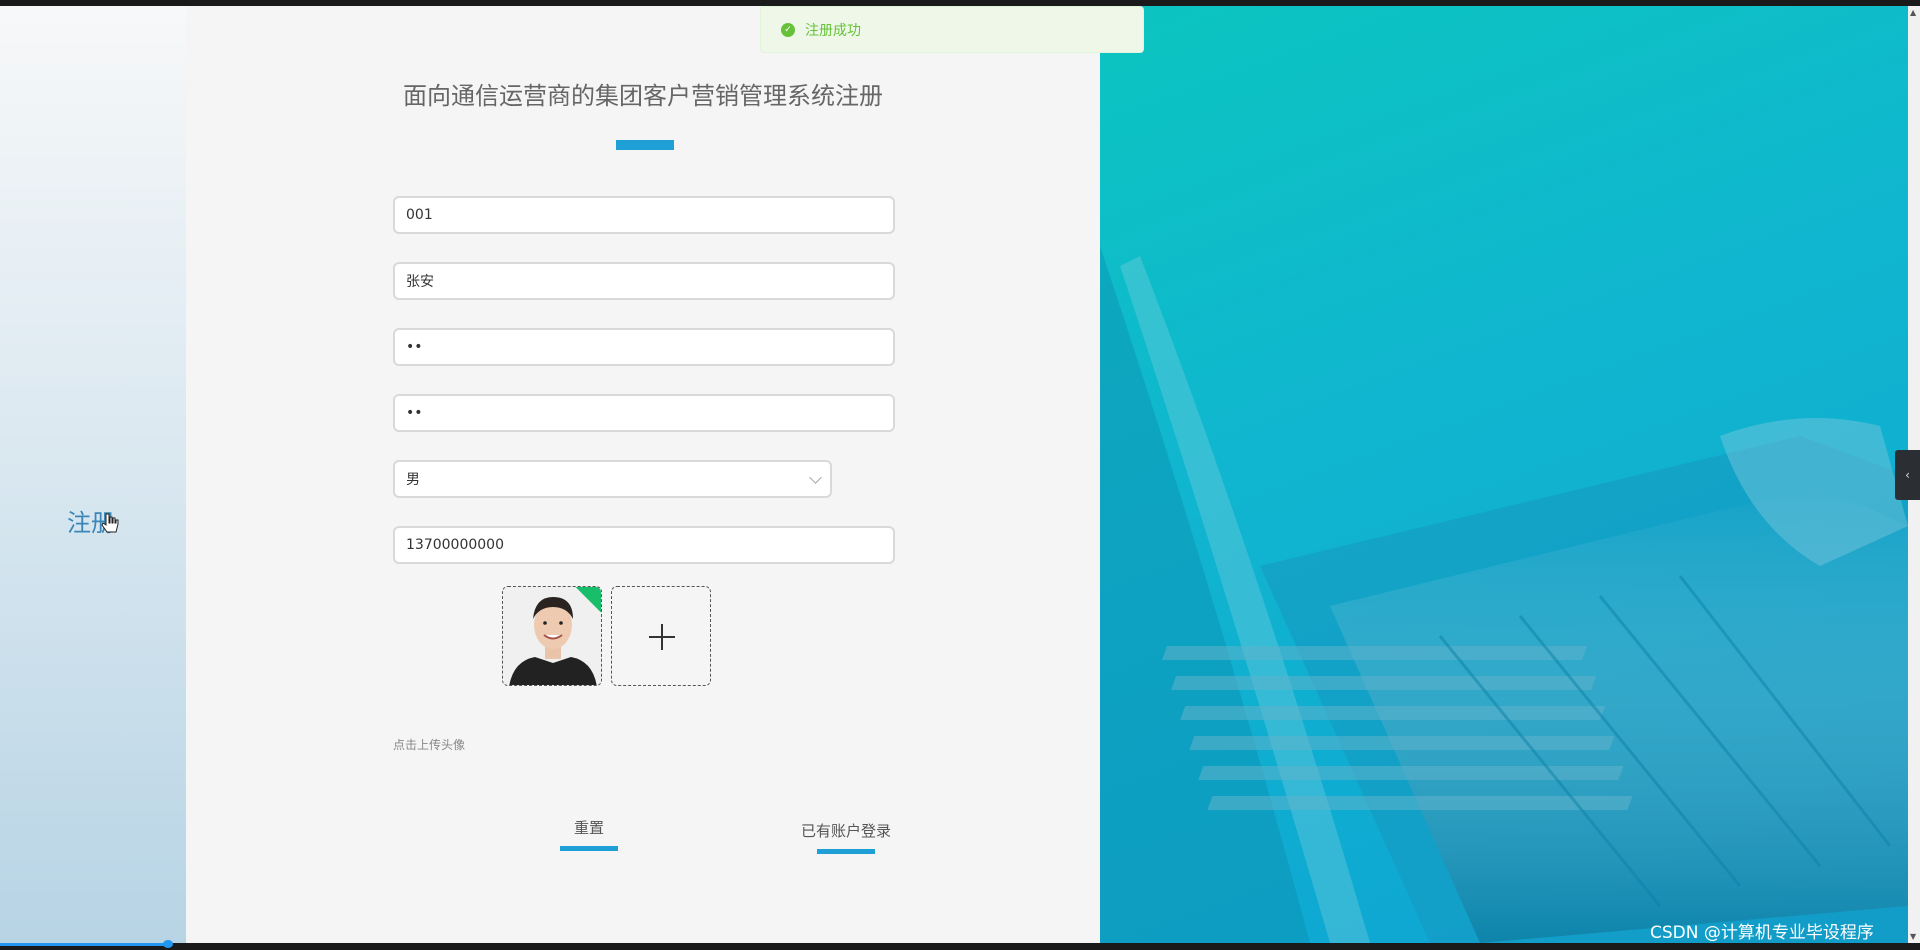 Image resolution: width=1920 pixels, height=950 pixels. What do you see at coordinates (952, 29) in the screenshot?
I see `success-toast: ✓ 注册成功` at bounding box center [952, 29].